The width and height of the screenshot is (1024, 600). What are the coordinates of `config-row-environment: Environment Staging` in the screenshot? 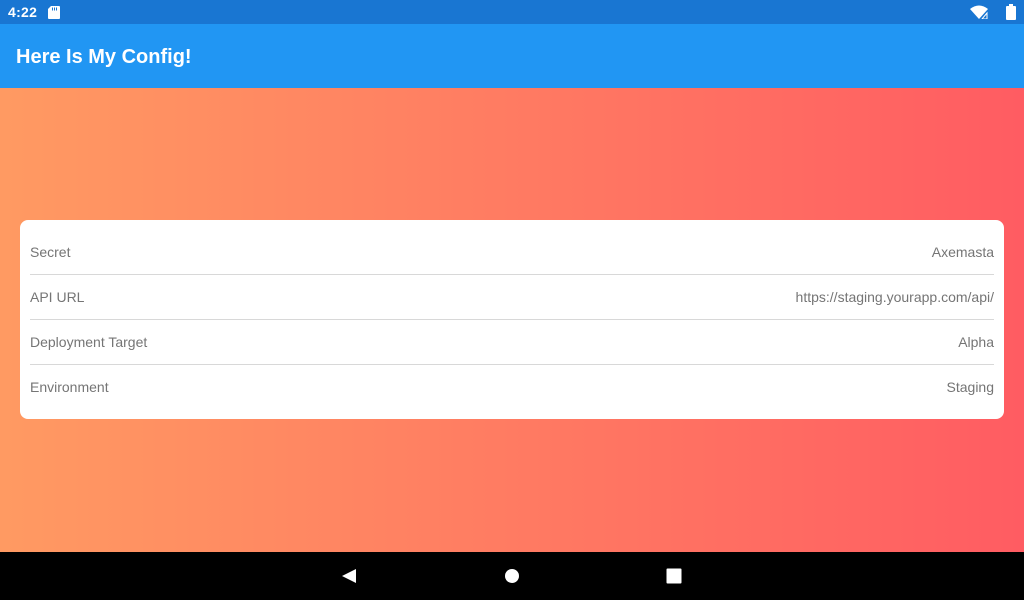 It's located at (512, 387).